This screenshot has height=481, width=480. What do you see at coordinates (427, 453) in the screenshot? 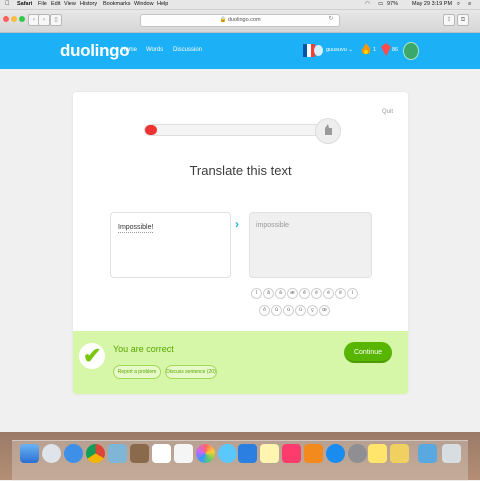
I see `downloads-folder-icon` at bounding box center [427, 453].